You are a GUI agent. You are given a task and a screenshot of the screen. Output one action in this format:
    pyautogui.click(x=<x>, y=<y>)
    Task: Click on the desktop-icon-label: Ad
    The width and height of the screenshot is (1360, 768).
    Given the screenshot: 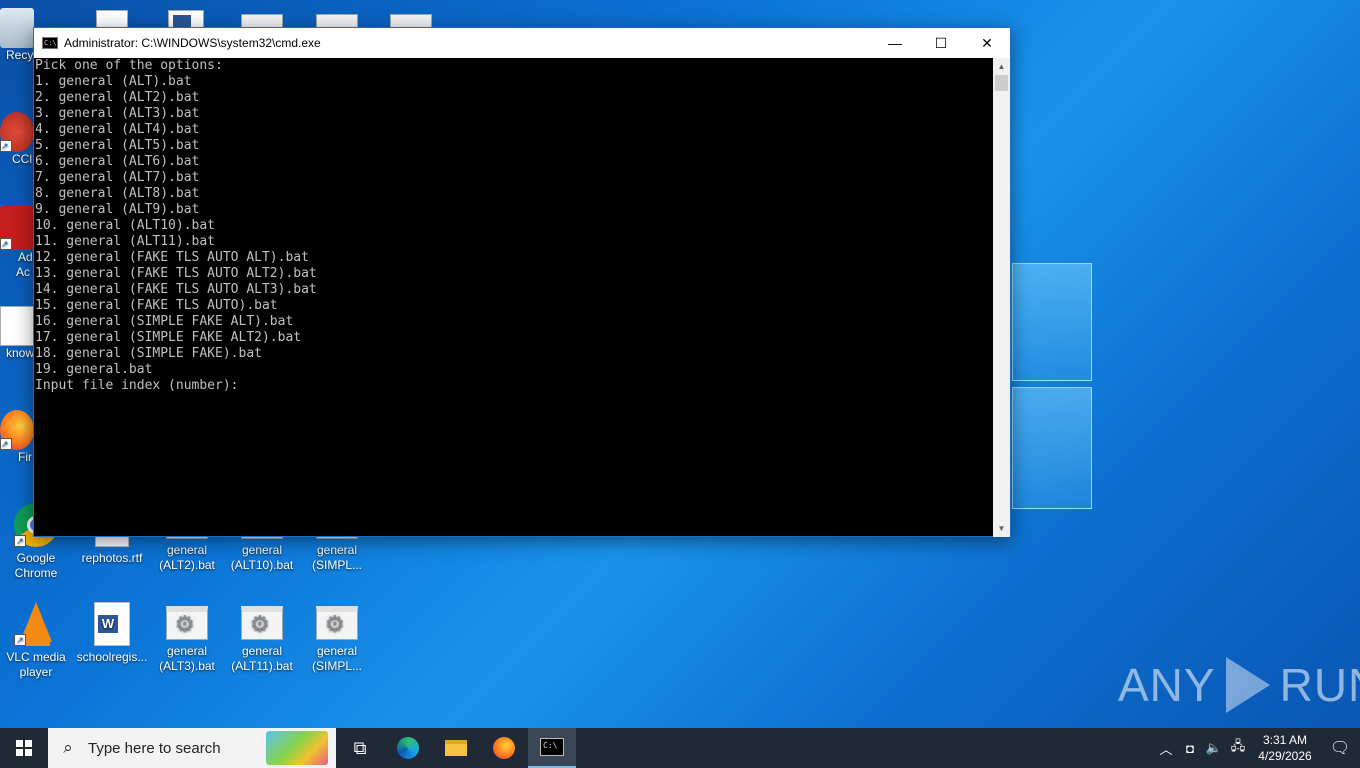 What is the action you would take?
    pyautogui.click(x=25, y=257)
    